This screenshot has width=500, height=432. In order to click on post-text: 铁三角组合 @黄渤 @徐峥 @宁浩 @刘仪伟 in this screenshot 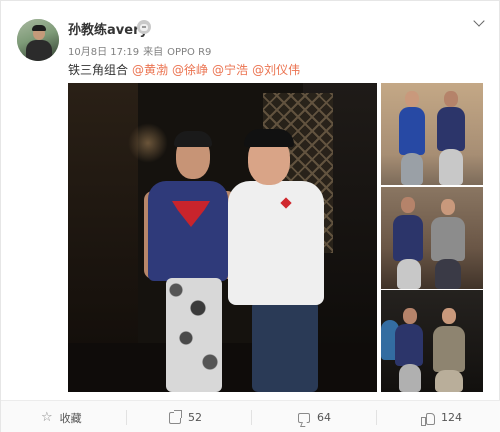, I will do `click(184, 69)`.